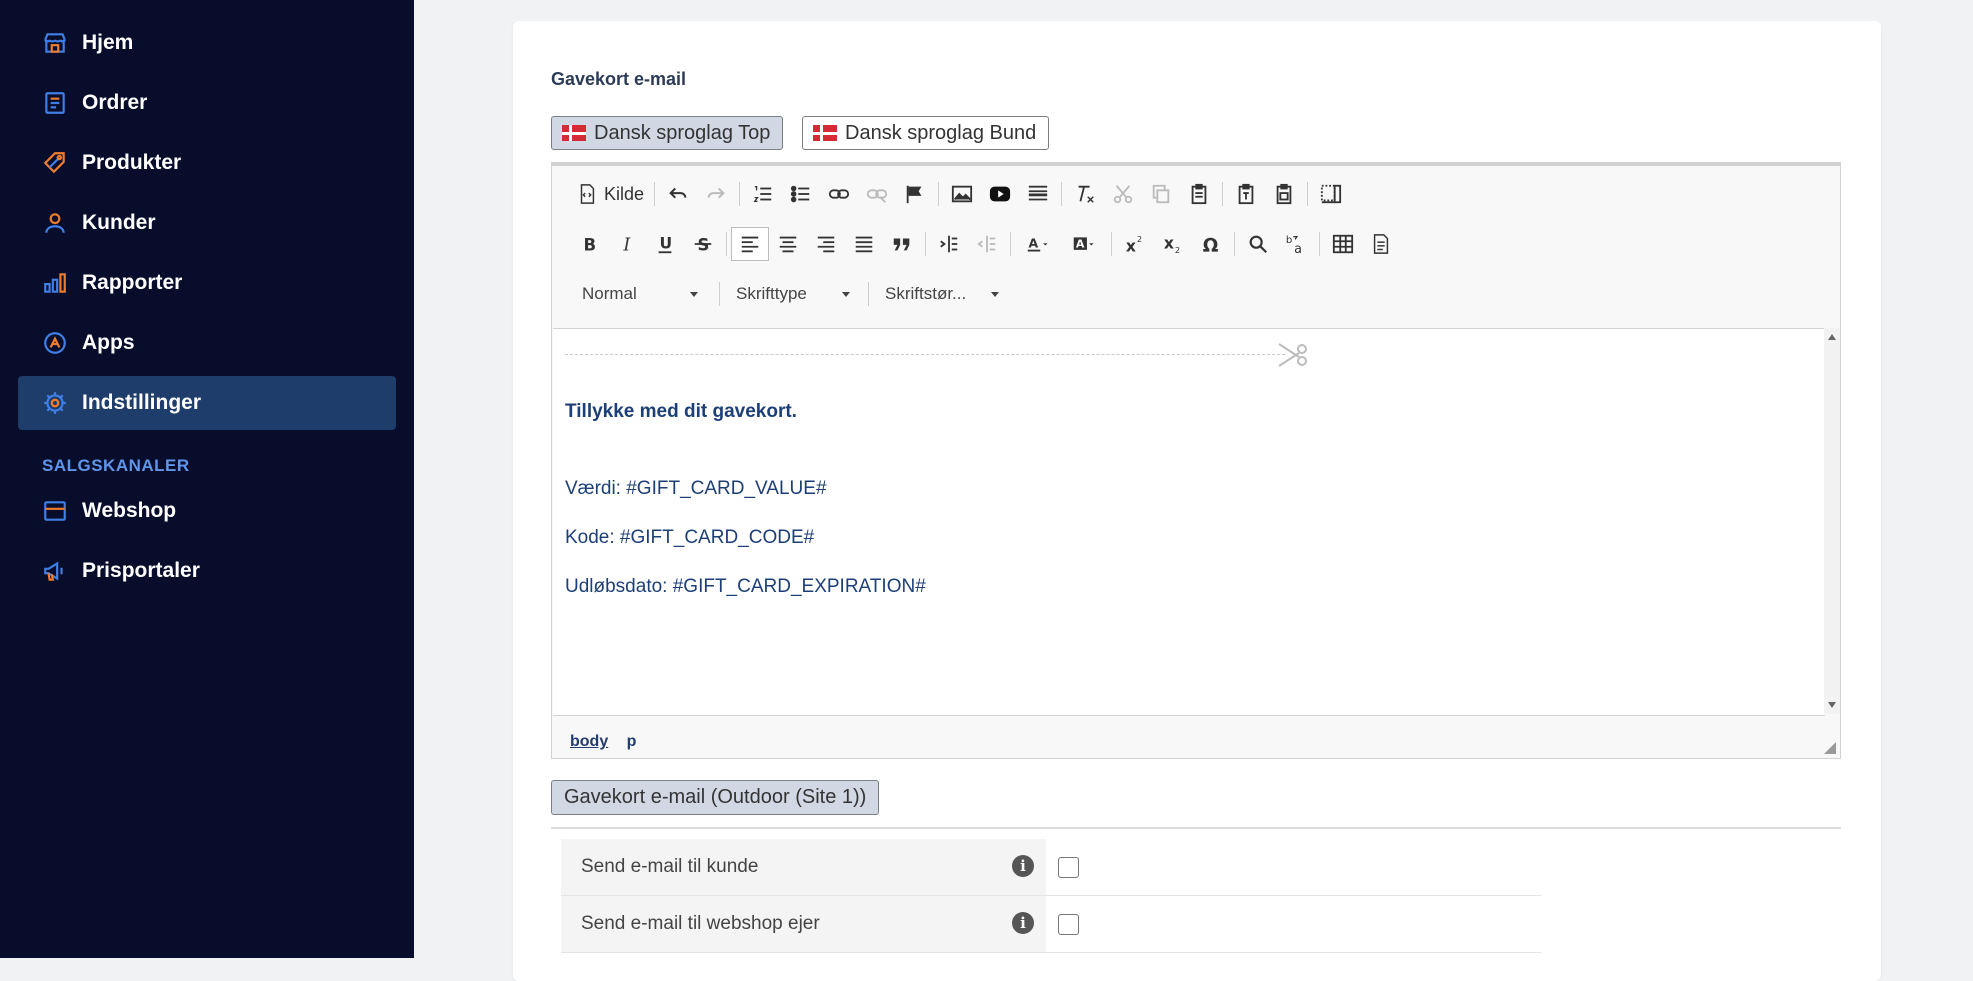 The image size is (1973, 981). What do you see at coordinates (55, 283) in the screenshot?
I see `bar-chart-icon` at bounding box center [55, 283].